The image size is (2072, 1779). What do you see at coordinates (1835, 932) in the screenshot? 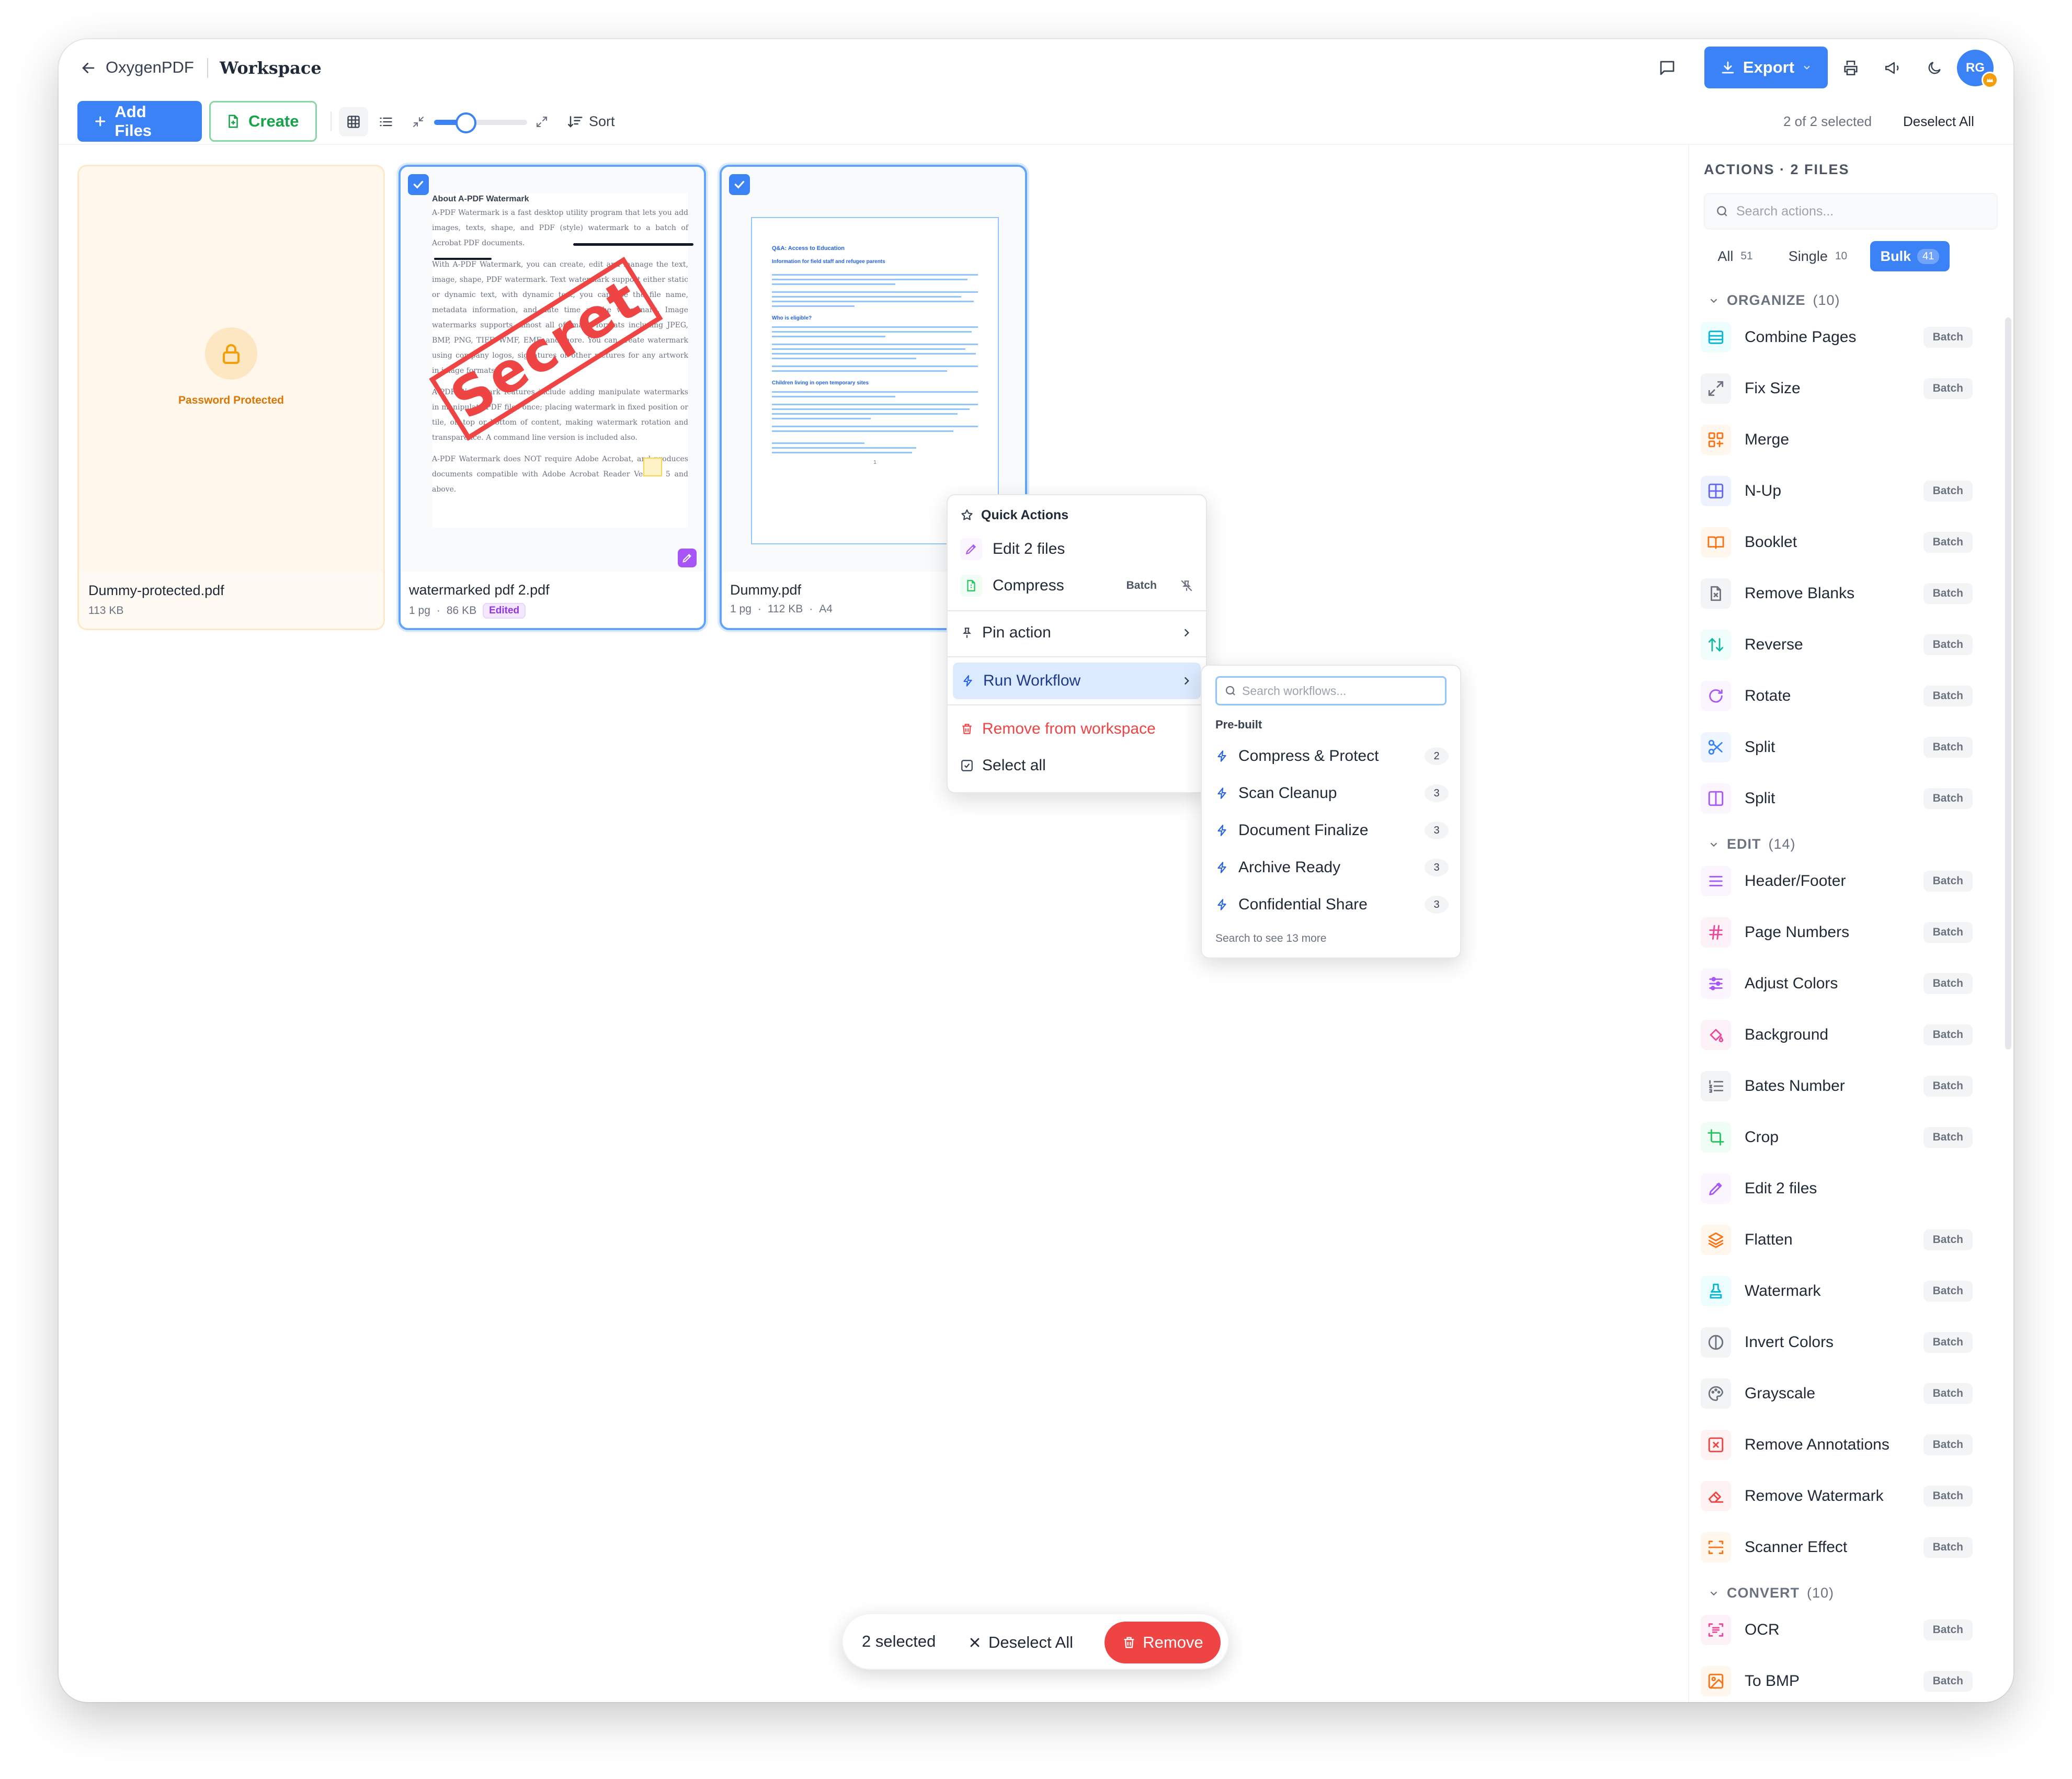
I see `action-item: Page Numbers Batch` at bounding box center [1835, 932].